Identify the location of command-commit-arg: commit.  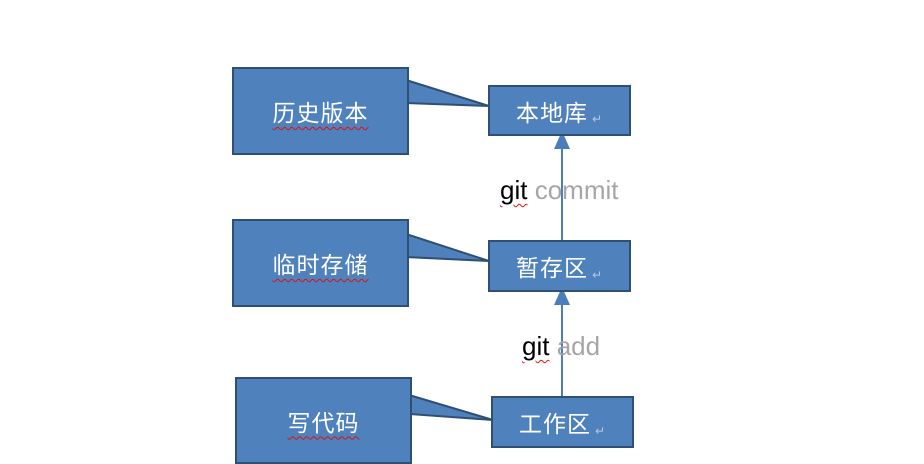
(576, 190).